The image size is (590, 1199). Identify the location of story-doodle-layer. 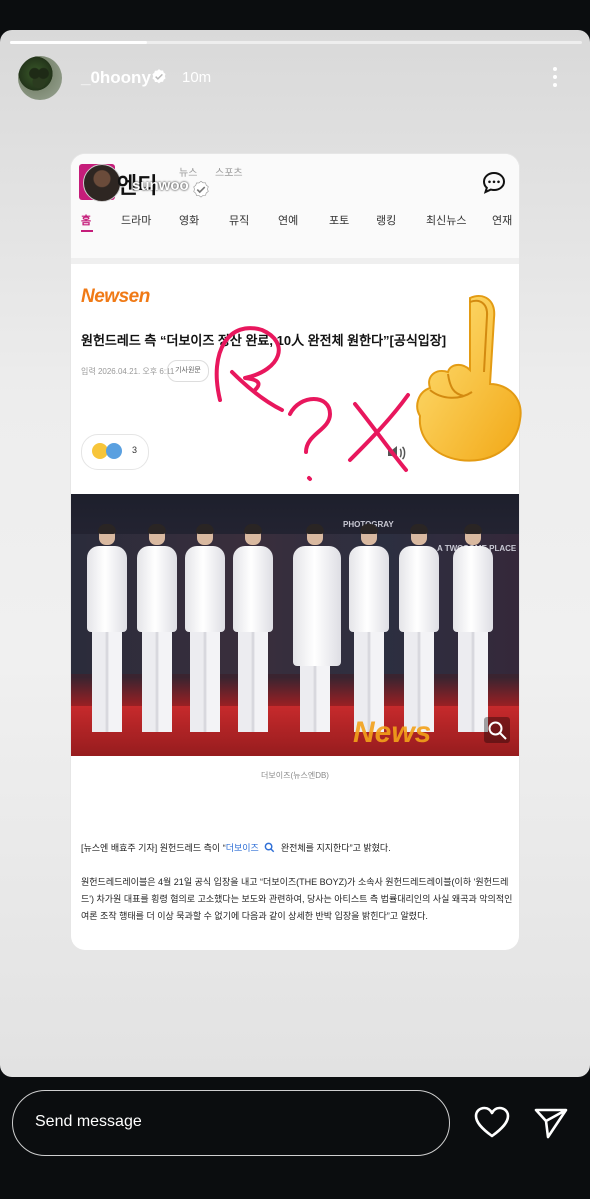
(312, 403).